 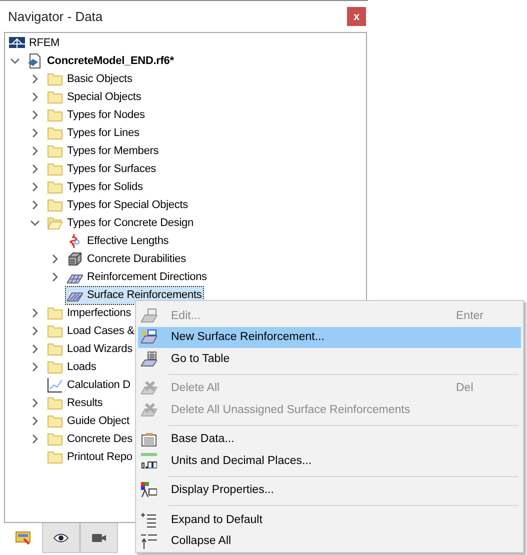 What do you see at coordinates (149, 490) in the screenshot?
I see `display-properties-icon` at bounding box center [149, 490].